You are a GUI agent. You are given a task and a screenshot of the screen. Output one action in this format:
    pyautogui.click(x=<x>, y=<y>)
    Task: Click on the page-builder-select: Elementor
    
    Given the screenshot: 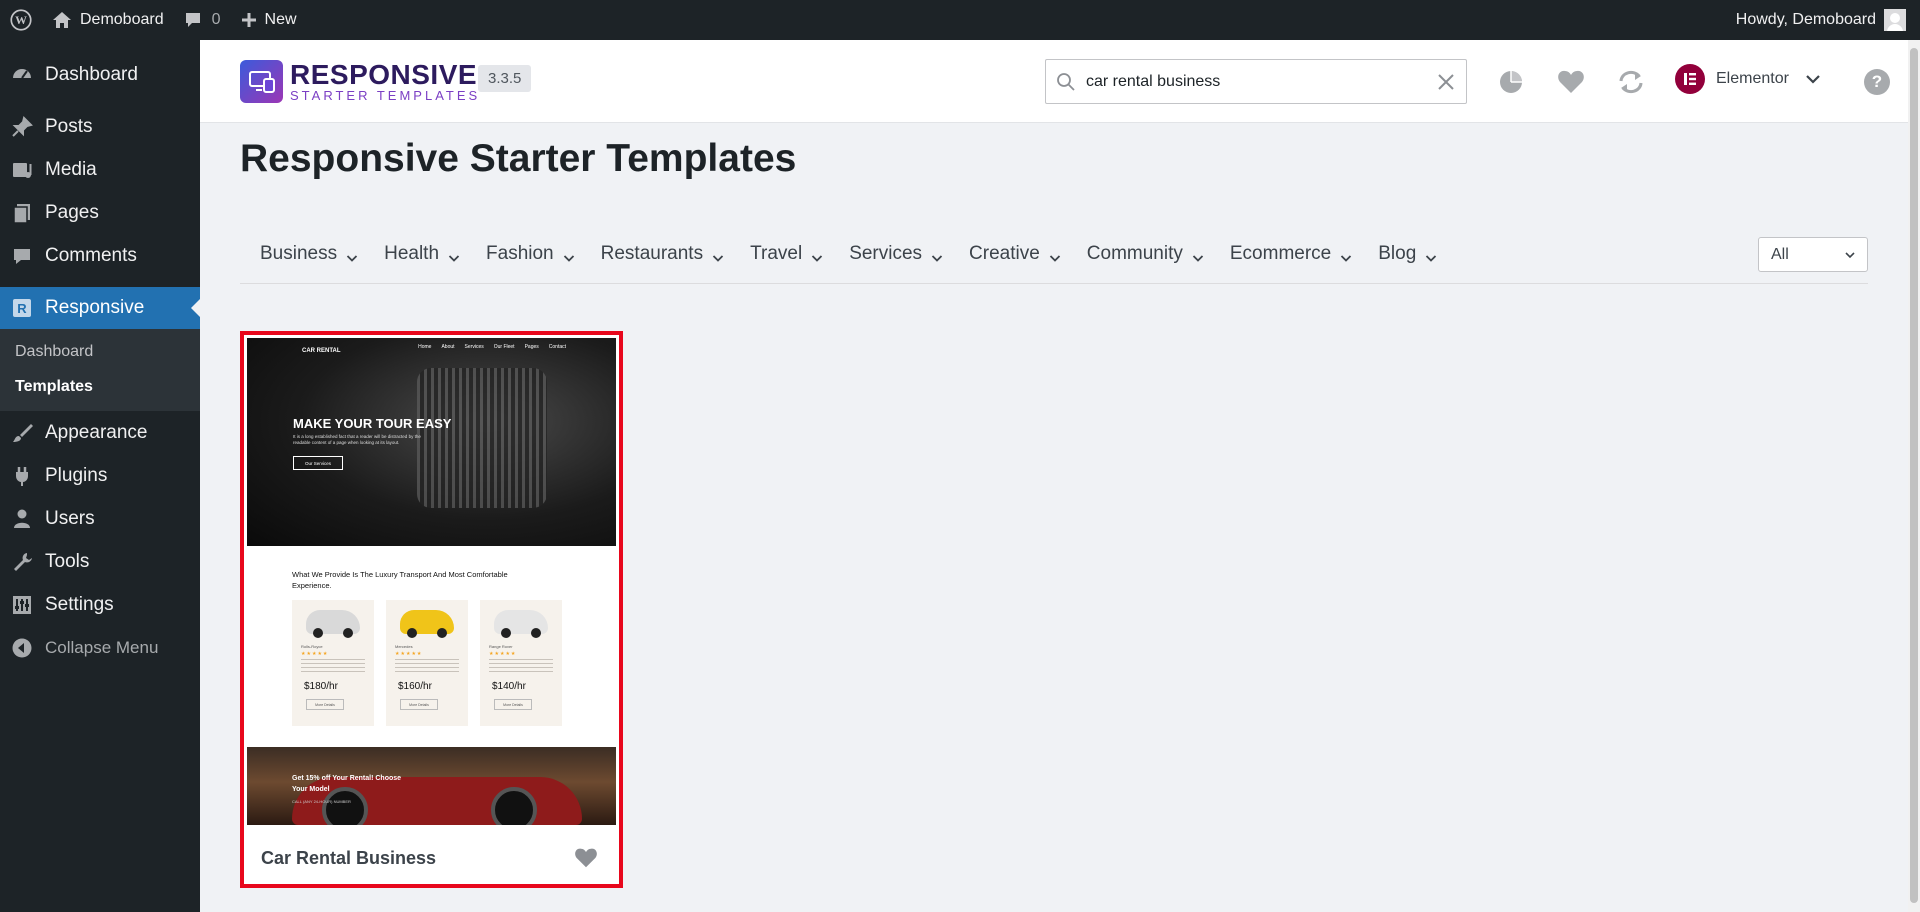 What is the action you would take?
    pyautogui.click(x=1748, y=79)
    